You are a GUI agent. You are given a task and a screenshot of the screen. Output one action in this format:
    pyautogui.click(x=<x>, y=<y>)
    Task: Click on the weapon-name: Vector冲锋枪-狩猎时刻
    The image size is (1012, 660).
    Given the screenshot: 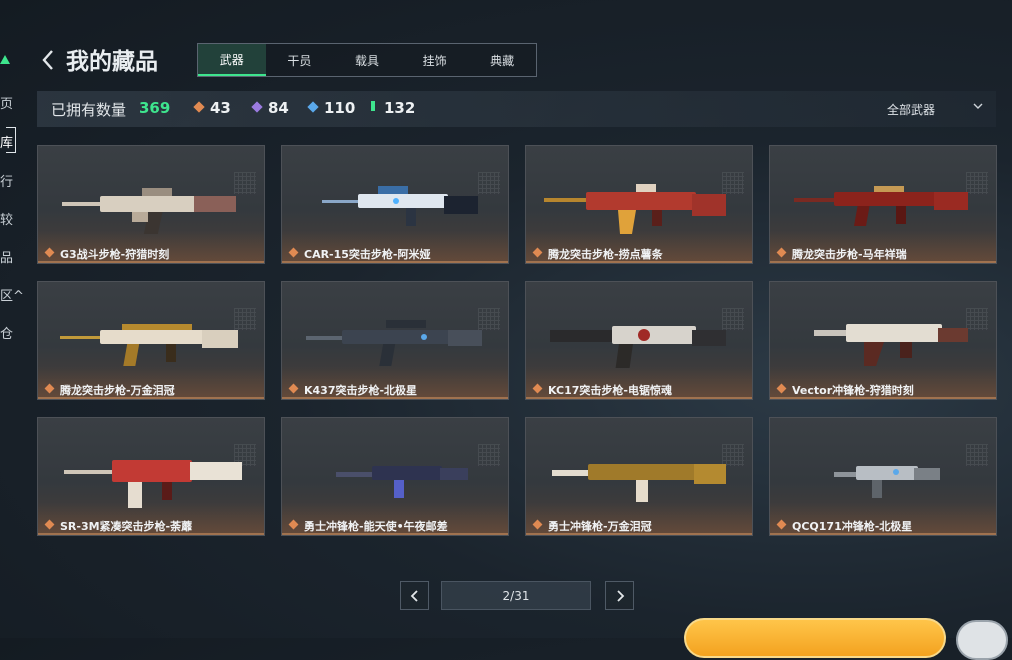 What is the action you would take?
    pyautogui.click(x=853, y=390)
    